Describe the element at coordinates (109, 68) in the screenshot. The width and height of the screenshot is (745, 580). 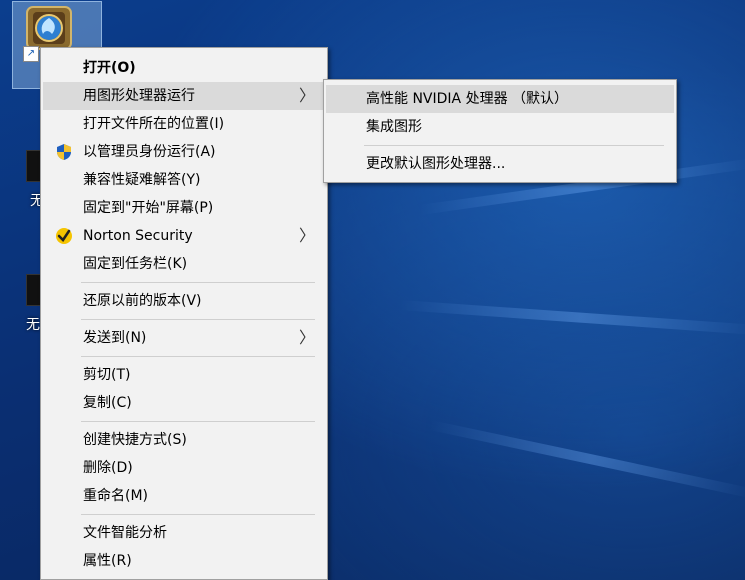
I see `menu-item-label: 打开(O)` at that location.